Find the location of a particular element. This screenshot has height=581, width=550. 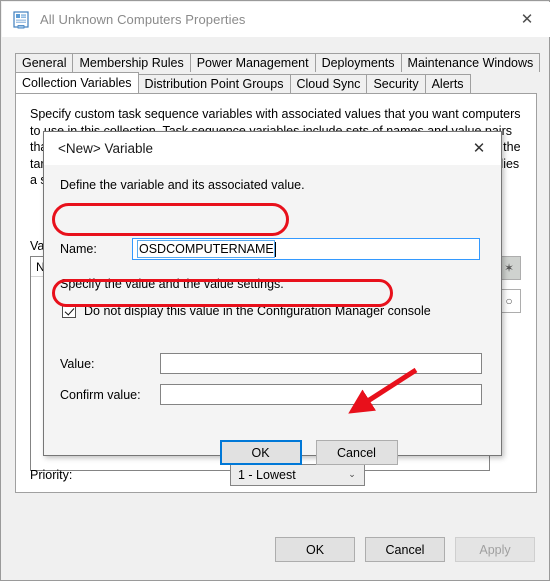

hide-value-checkbox is located at coordinates (69, 311).